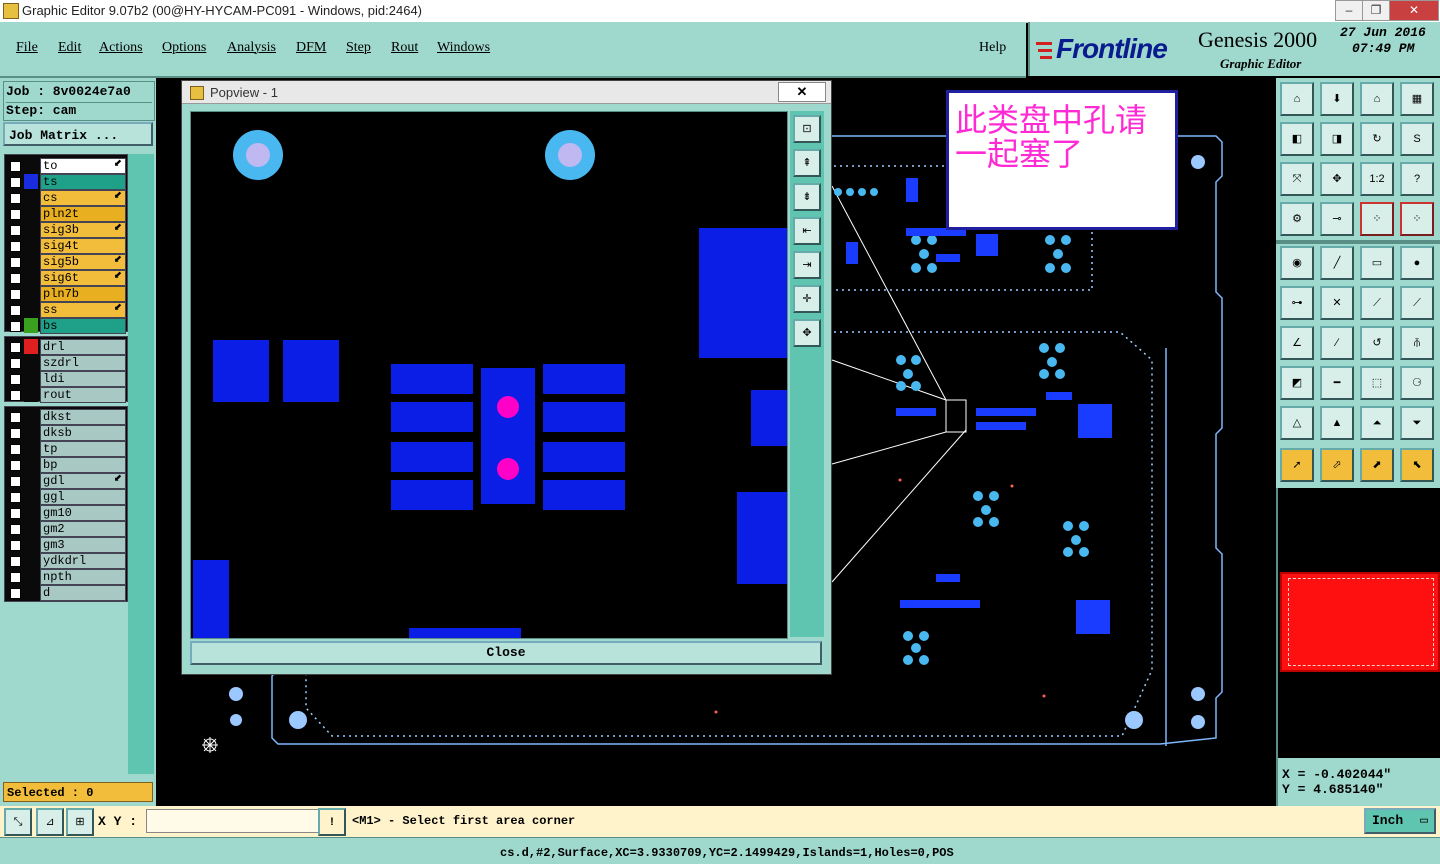 The height and width of the screenshot is (864, 1440). I want to click on mini-map, so click(1358, 623).